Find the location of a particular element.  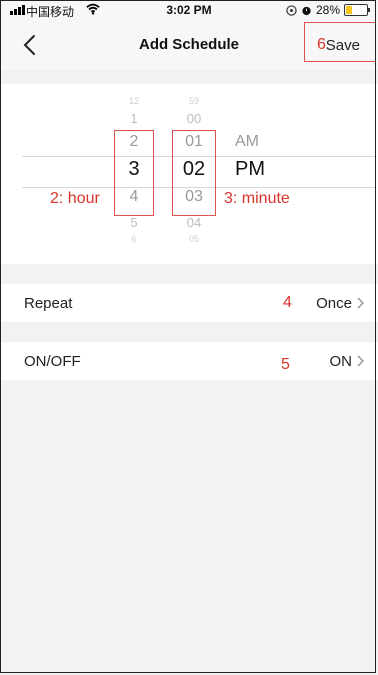

hour-option: 6 is located at coordinates (134, 239).